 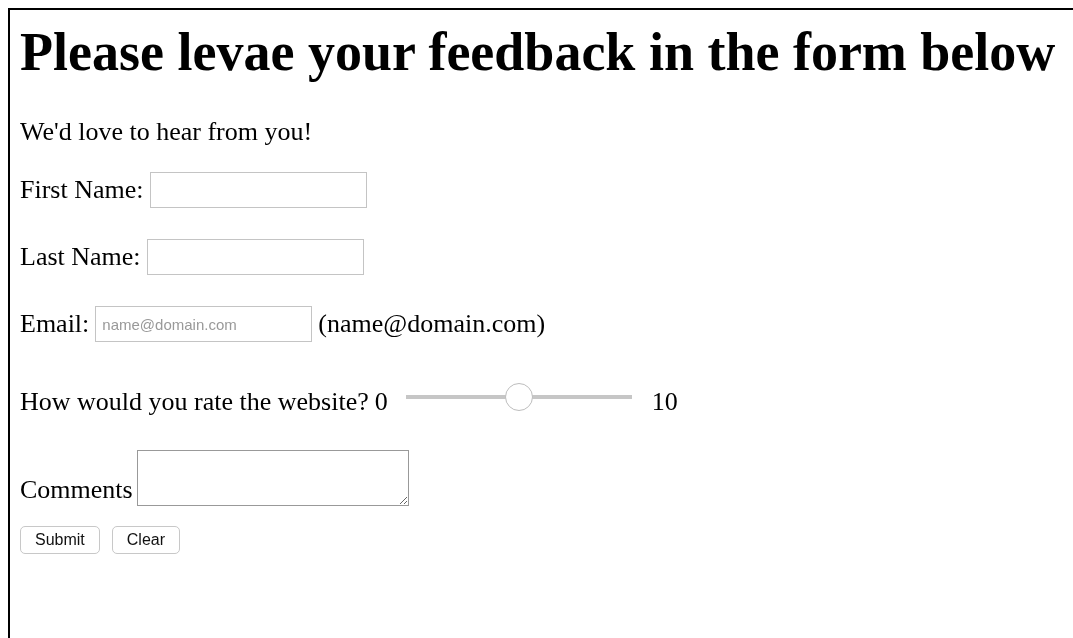 I want to click on field-label: Email:, so click(x=55, y=324).